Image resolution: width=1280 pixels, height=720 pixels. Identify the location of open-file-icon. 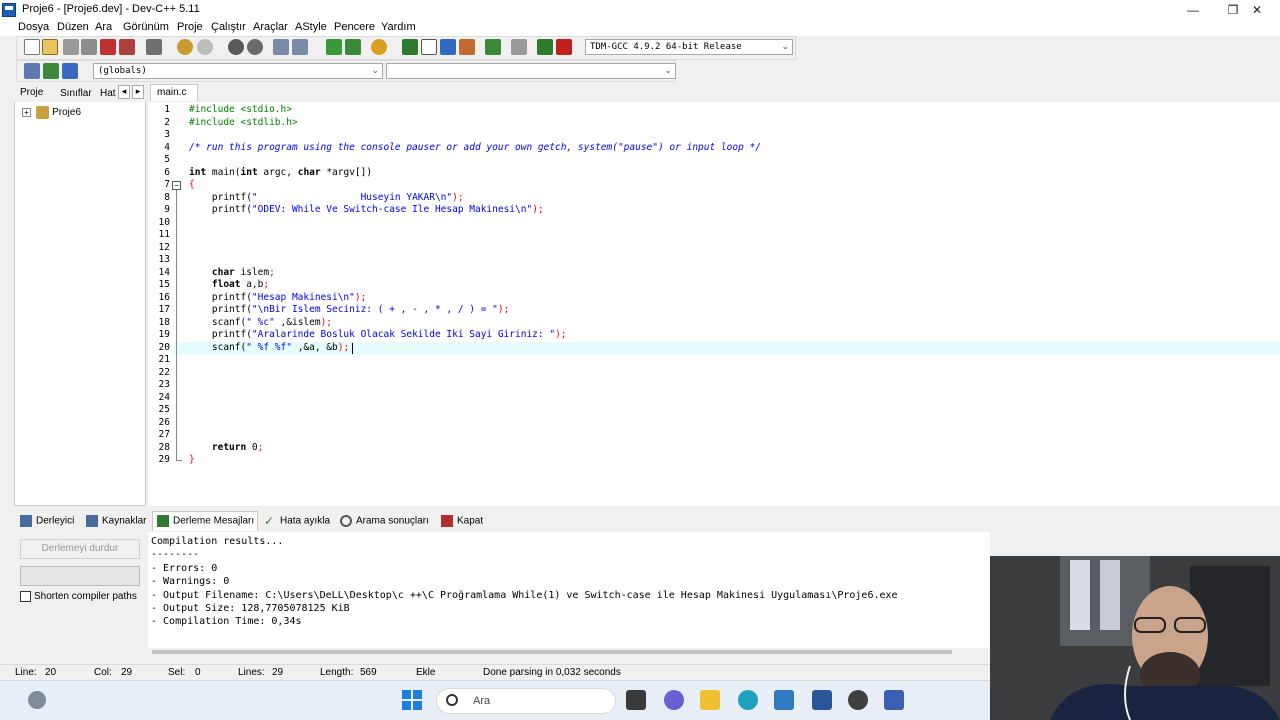
(50, 47).